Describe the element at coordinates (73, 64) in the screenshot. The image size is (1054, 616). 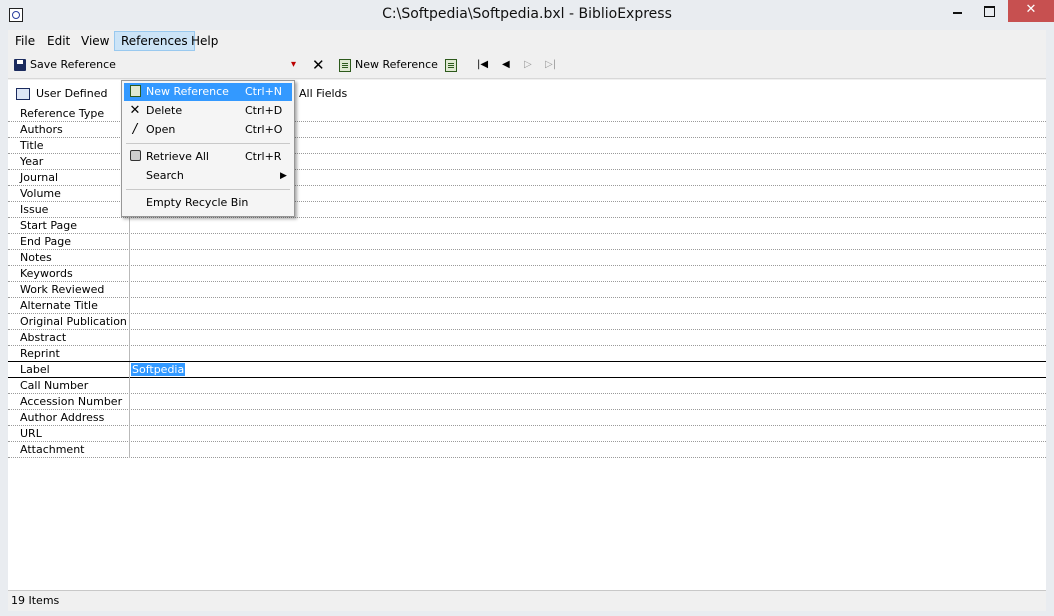
I see `save-reference-label: Save Reference` at that location.